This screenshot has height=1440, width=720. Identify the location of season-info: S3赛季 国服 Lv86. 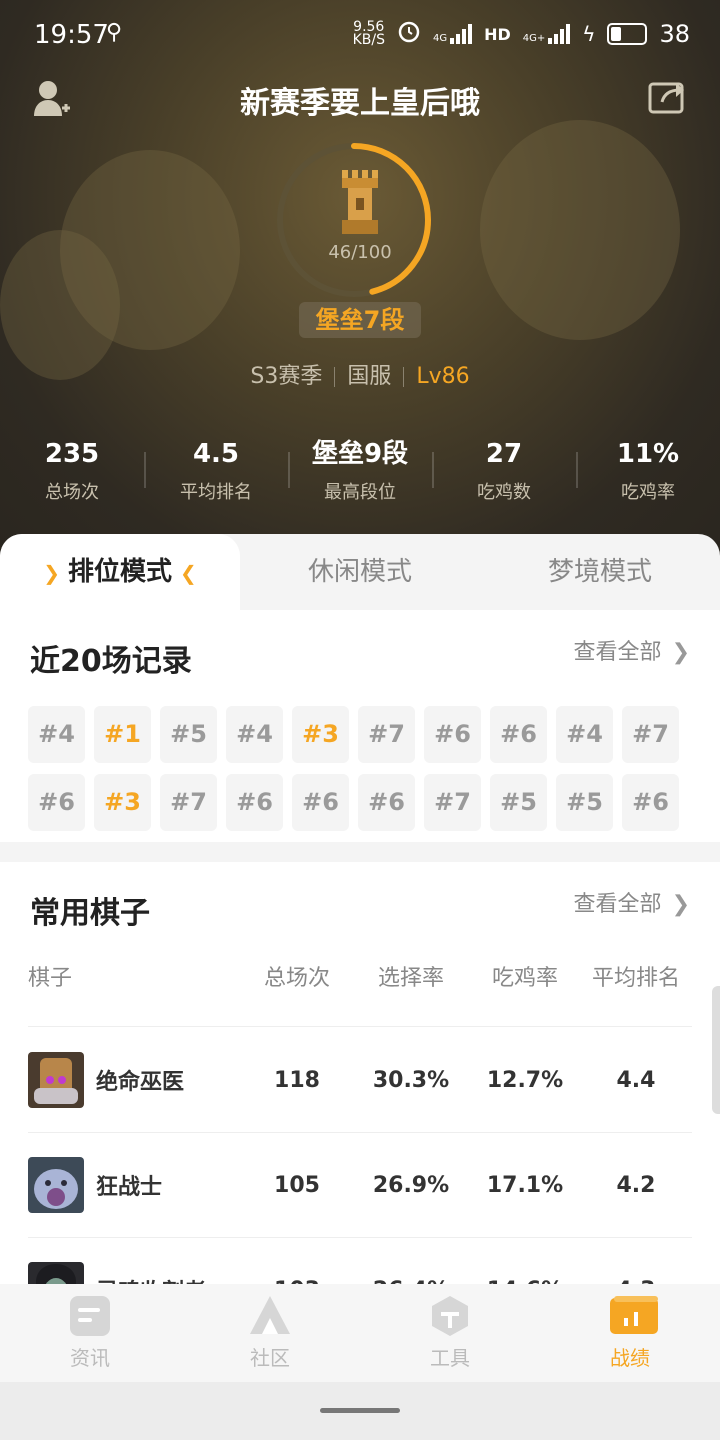
(360, 374).